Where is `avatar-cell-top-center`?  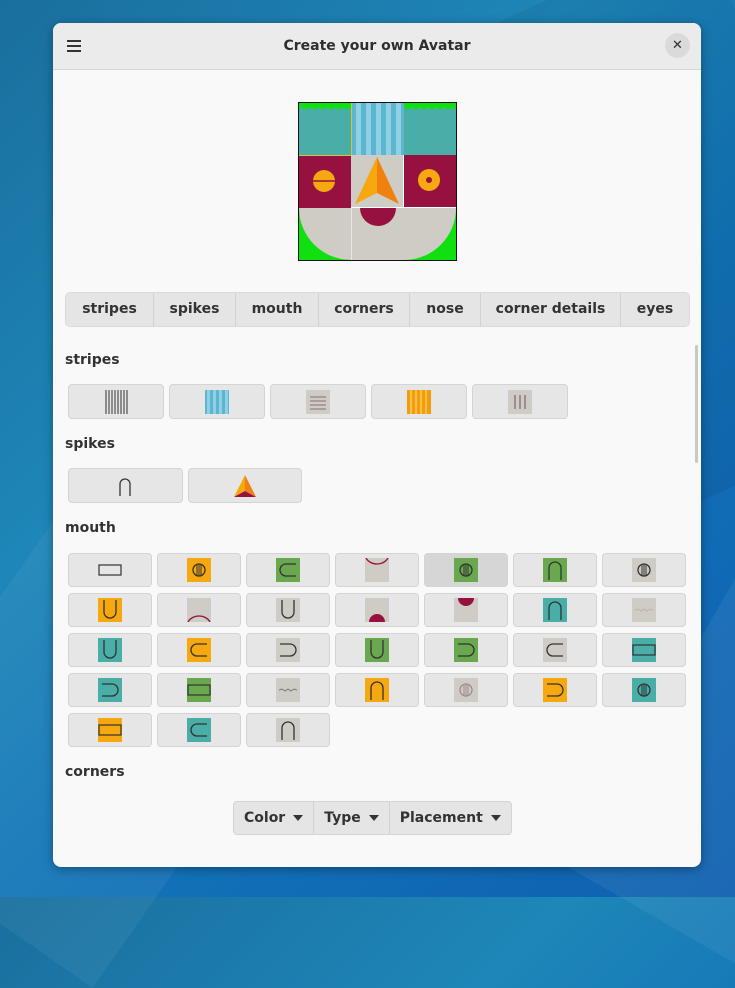 avatar-cell-top-center is located at coordinates (378, 129).